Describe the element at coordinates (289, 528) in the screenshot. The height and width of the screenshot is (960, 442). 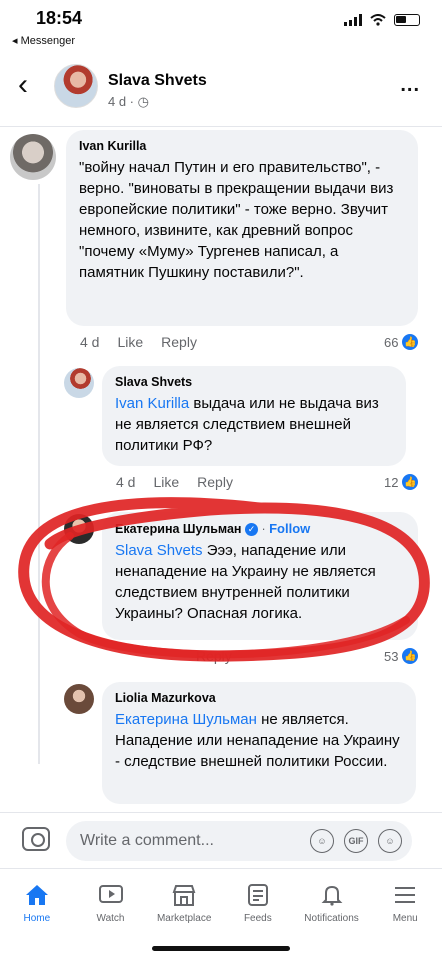
I see `follow-button: Follow` at that location.